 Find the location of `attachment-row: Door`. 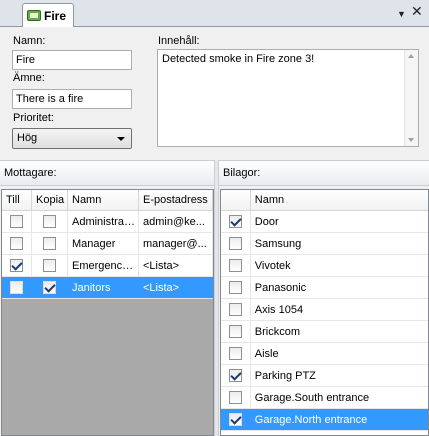

attachment-row: Door is located at coordinates (324, 222).